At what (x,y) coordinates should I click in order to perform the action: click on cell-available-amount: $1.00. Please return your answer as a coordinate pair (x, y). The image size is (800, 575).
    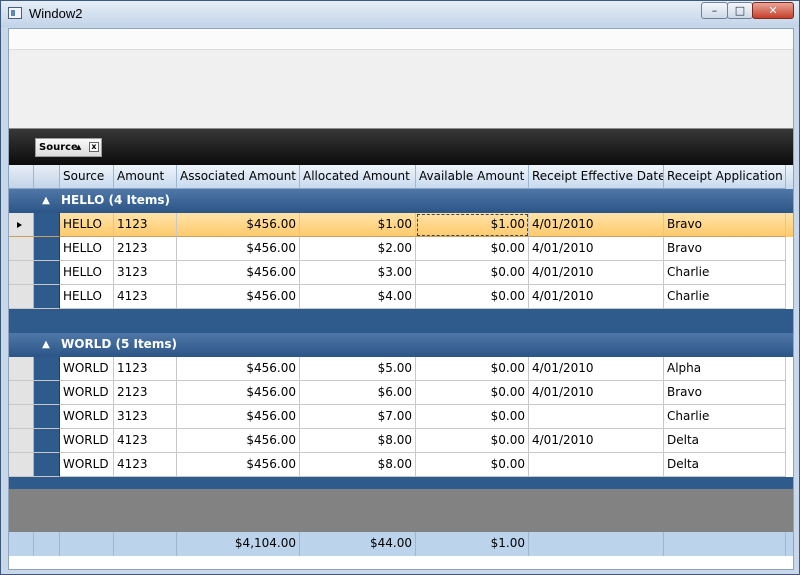
    Looking at the image, I should click on (472, 225).